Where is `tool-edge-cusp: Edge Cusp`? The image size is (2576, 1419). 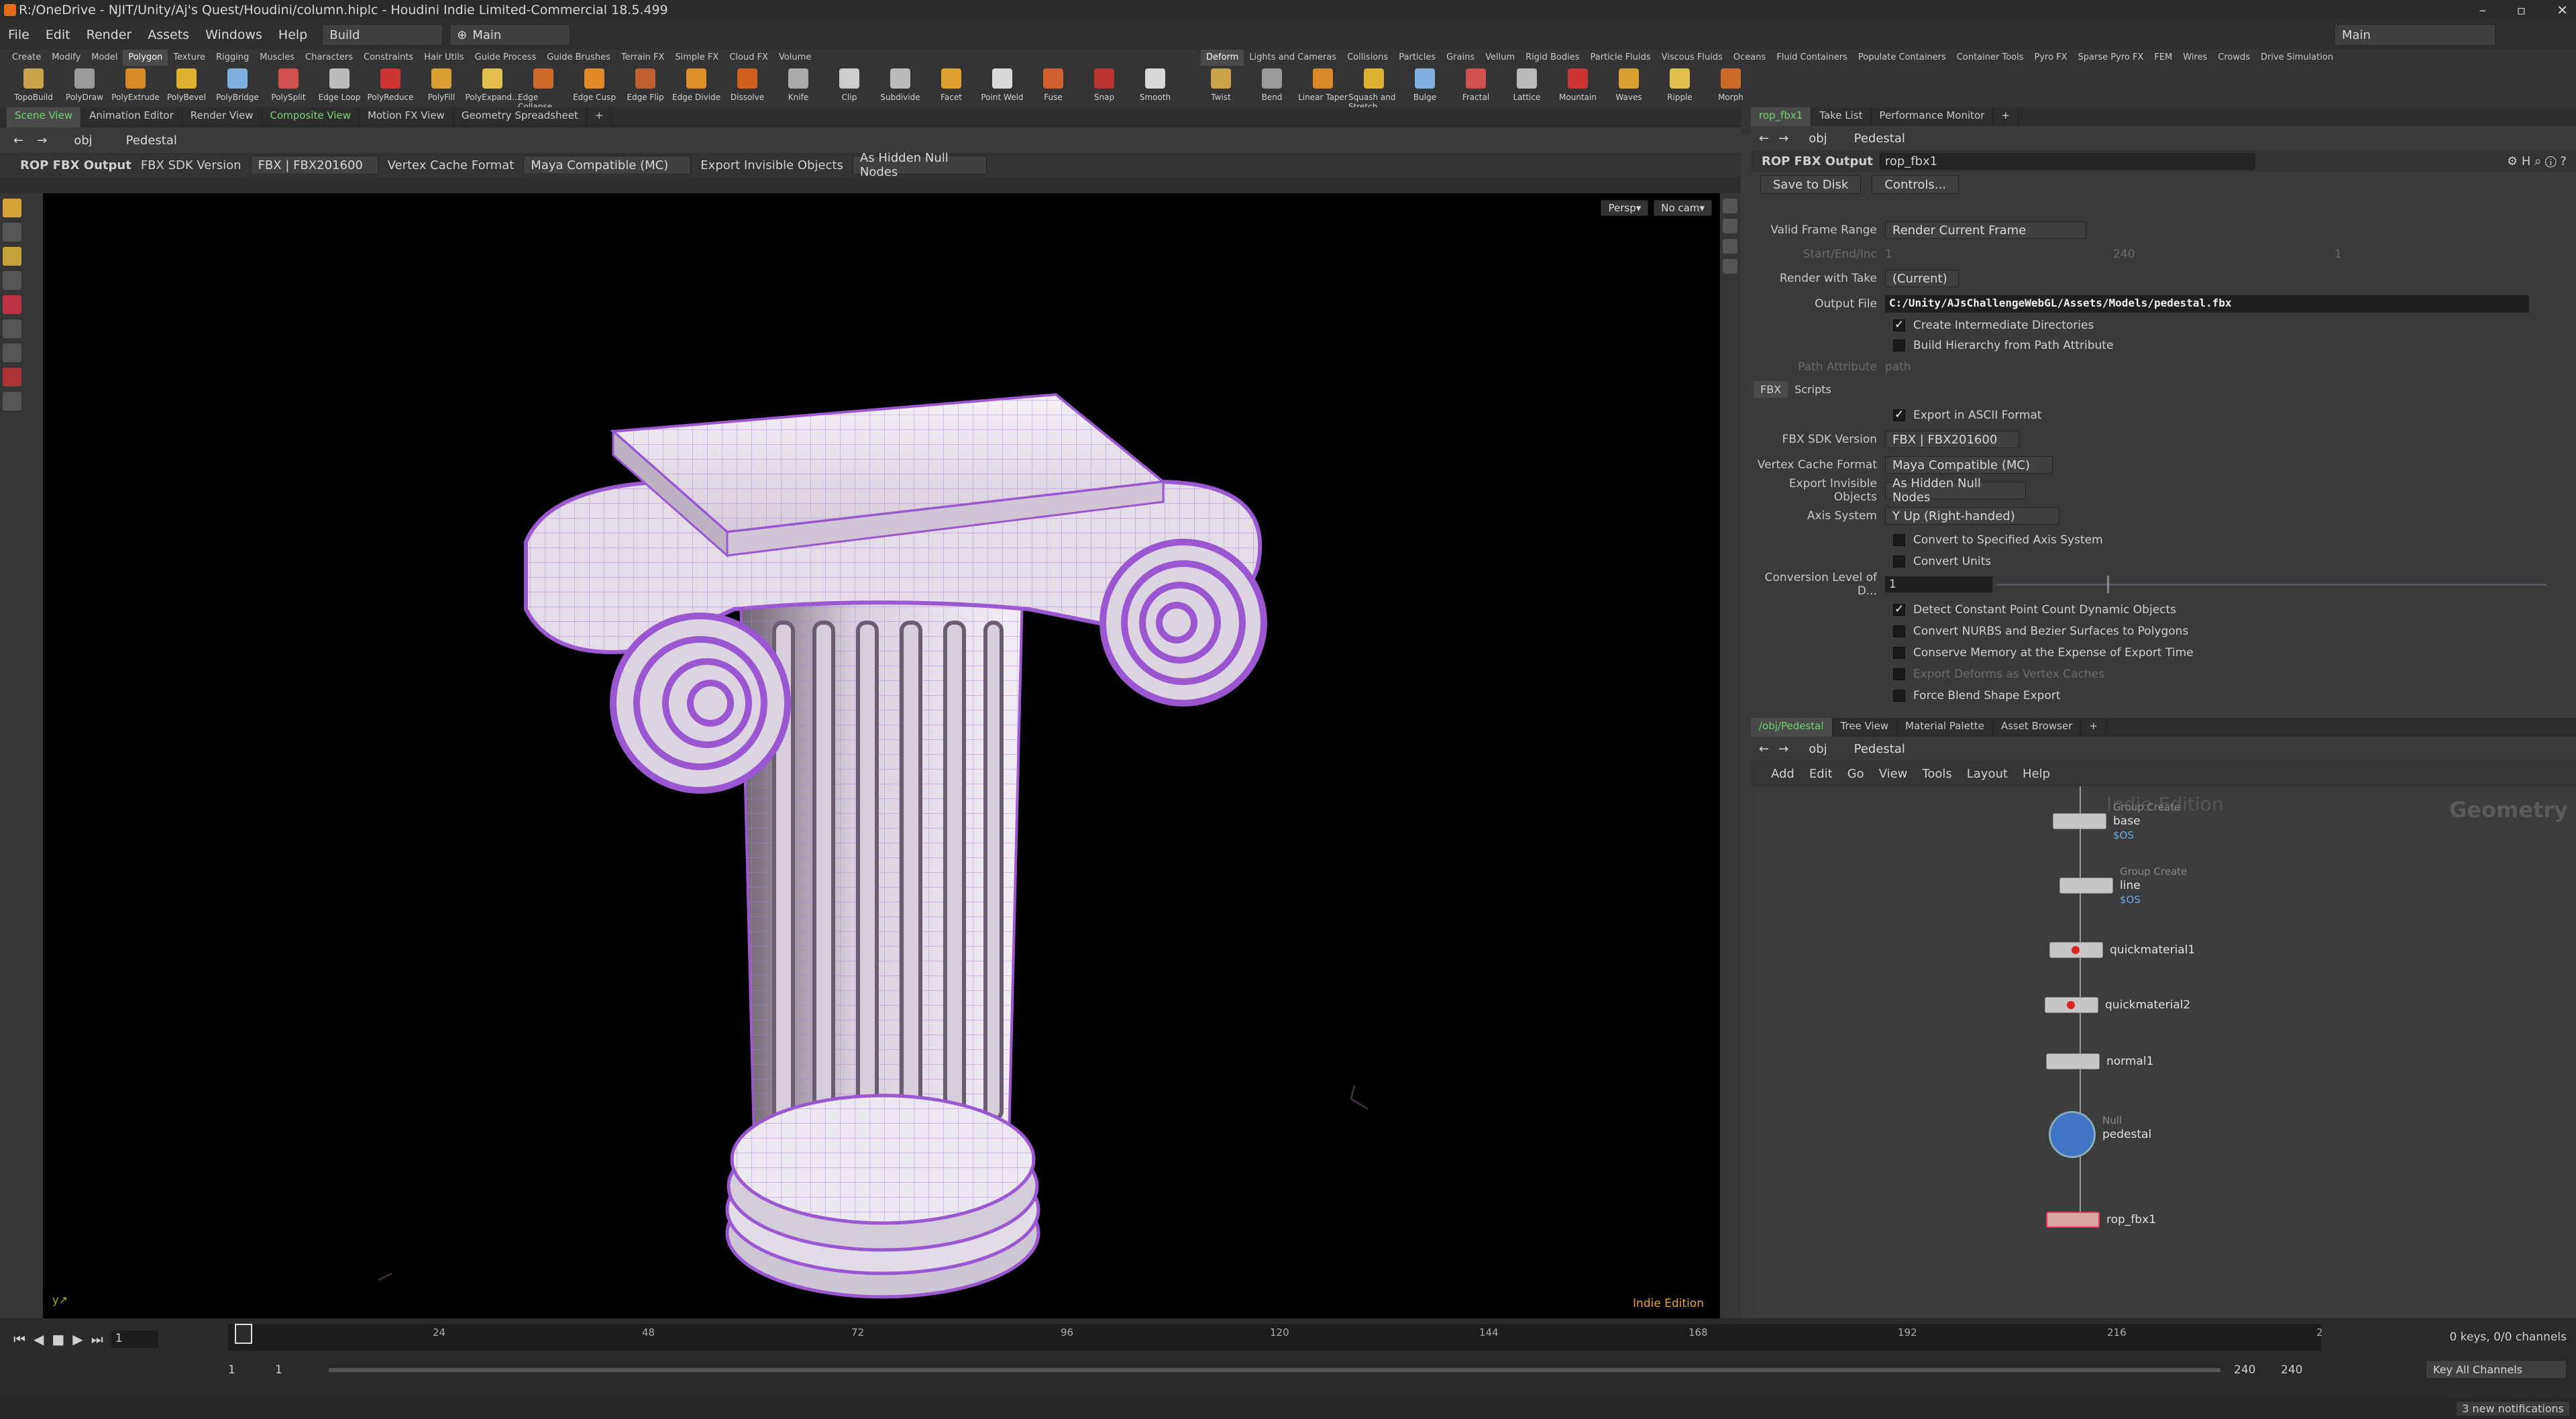 tool-edge-cusp: Edge Cusp is located at coordinates (594, 89).